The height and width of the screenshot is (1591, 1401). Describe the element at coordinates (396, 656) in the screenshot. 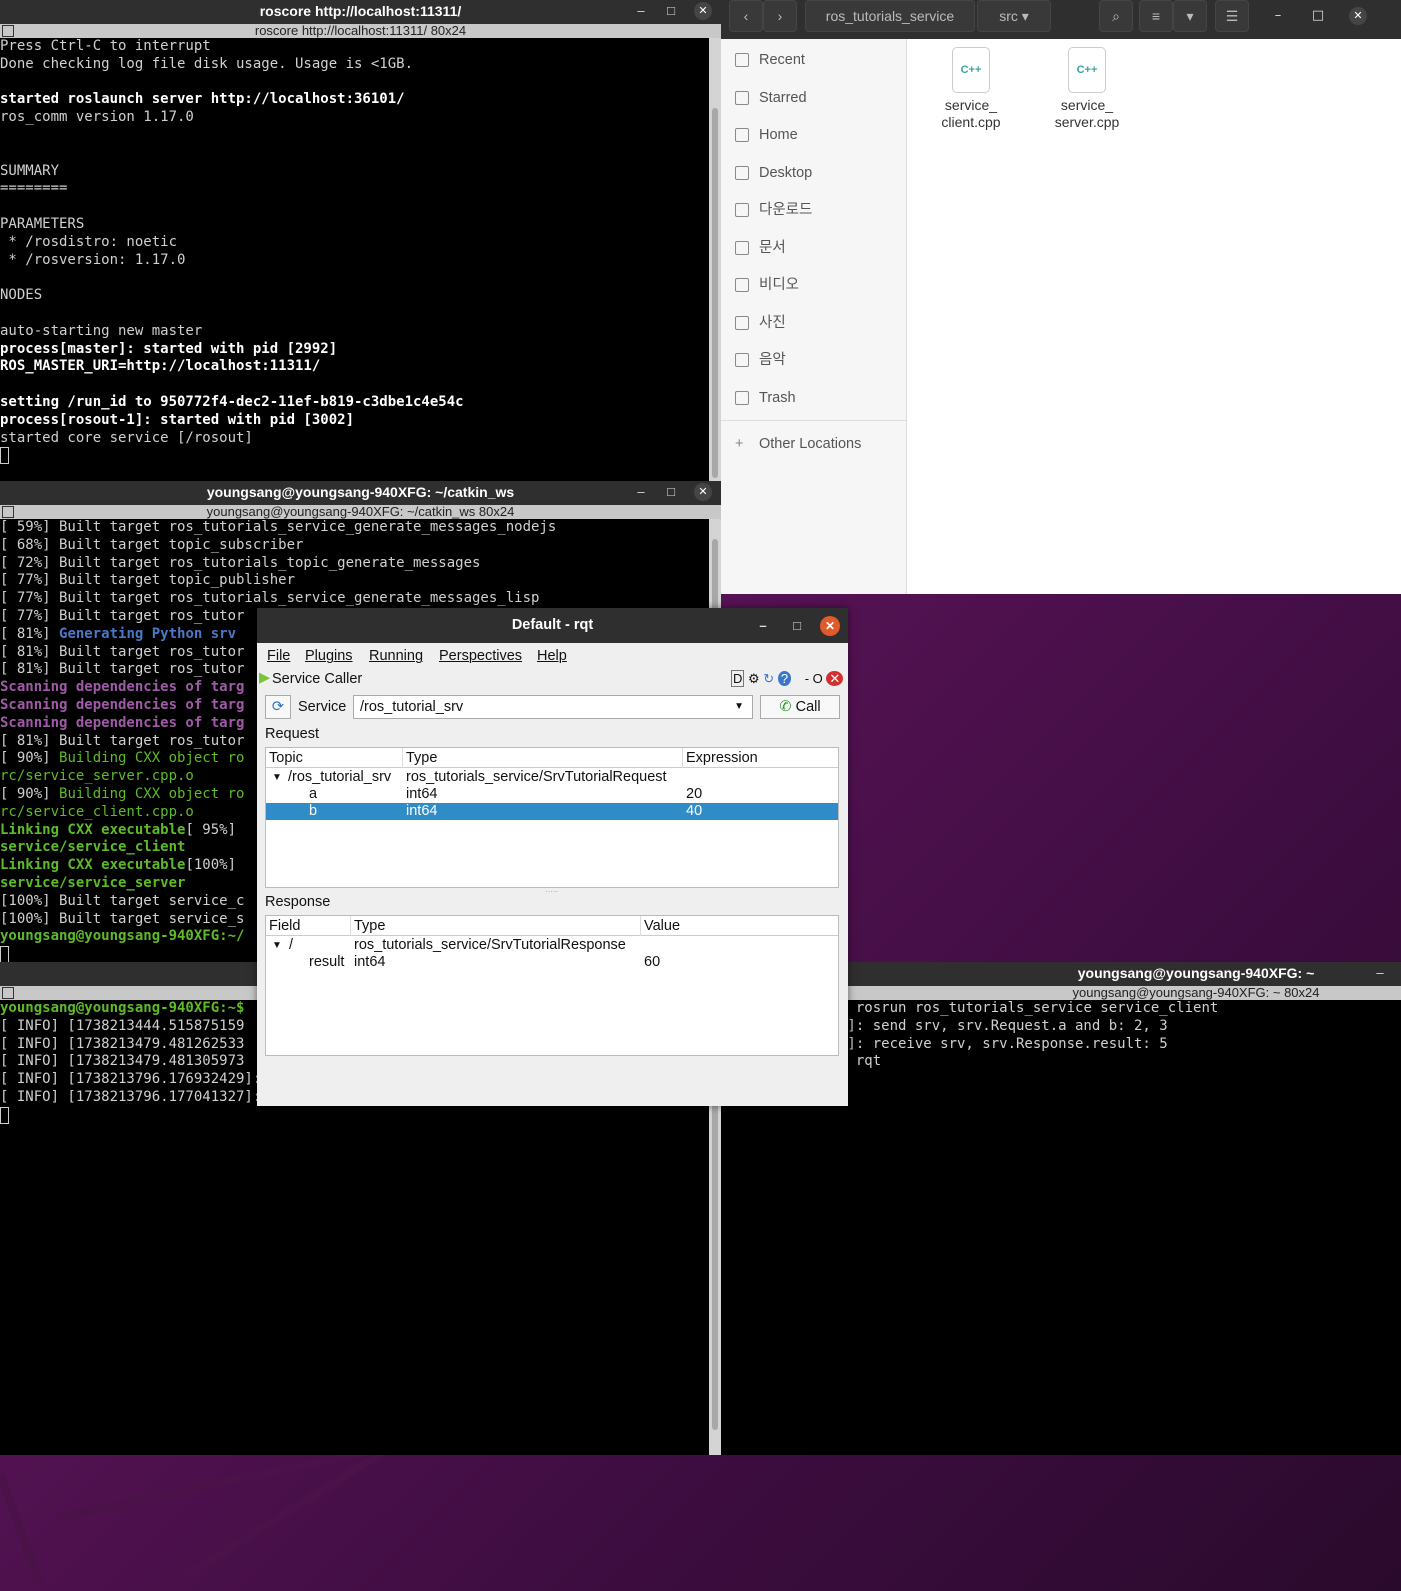

I see `menu-running: Running` at that location.